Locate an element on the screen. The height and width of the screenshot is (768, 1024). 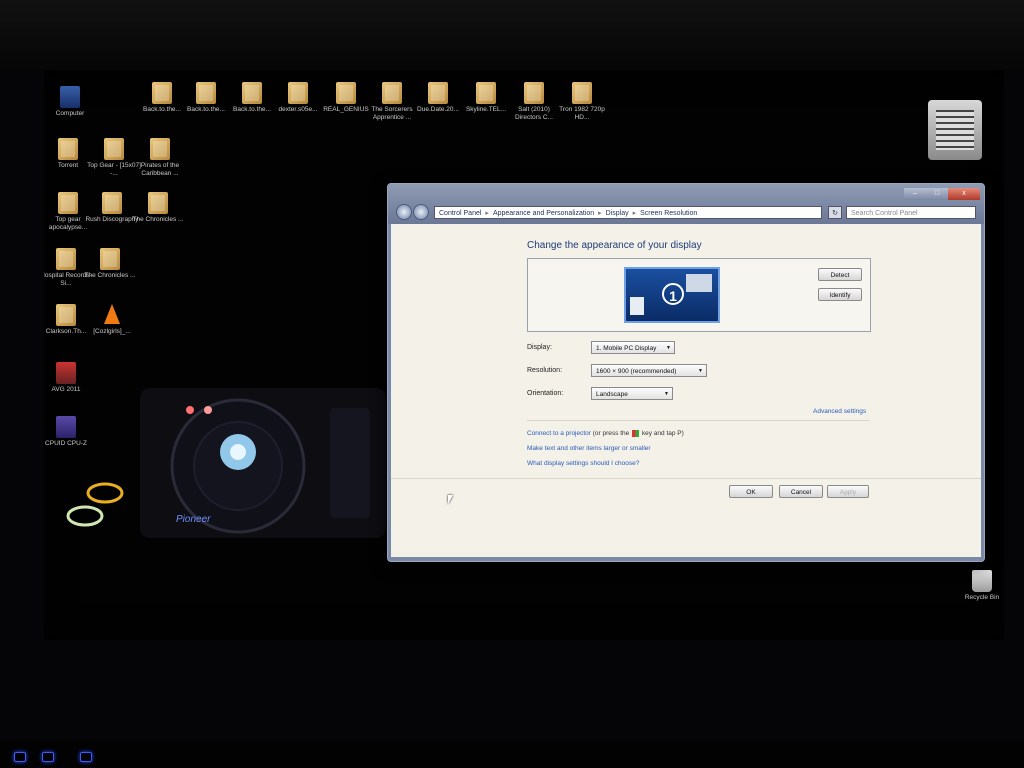
breadcrumb-screen-resolution: Screen Resolution is located at coordinates (668, 213).